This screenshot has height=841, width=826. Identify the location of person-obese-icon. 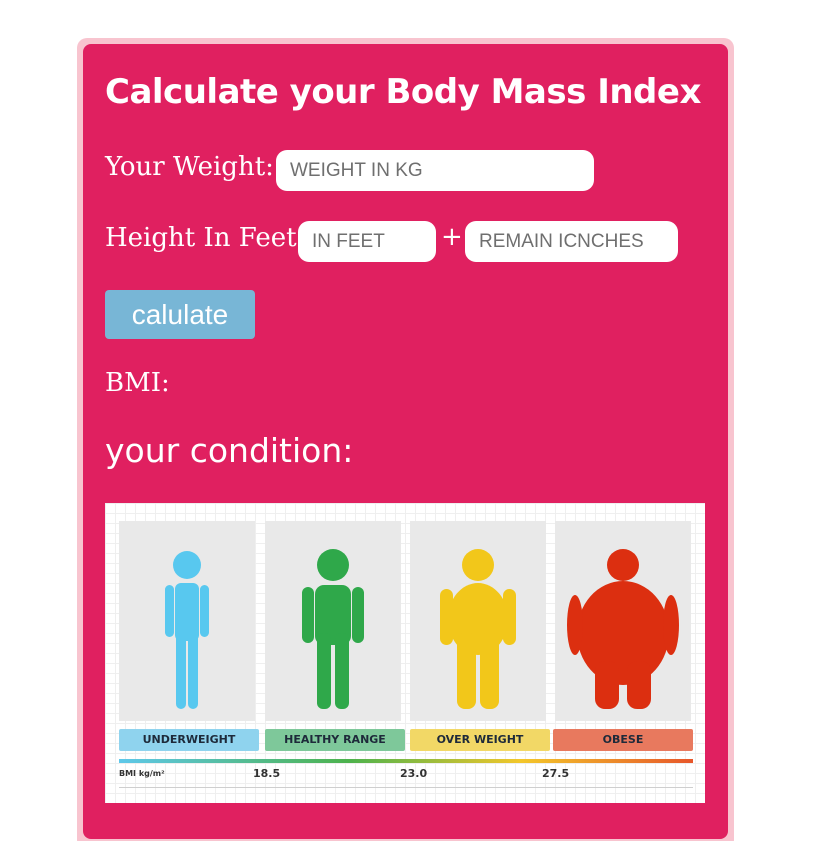
(623, 629).